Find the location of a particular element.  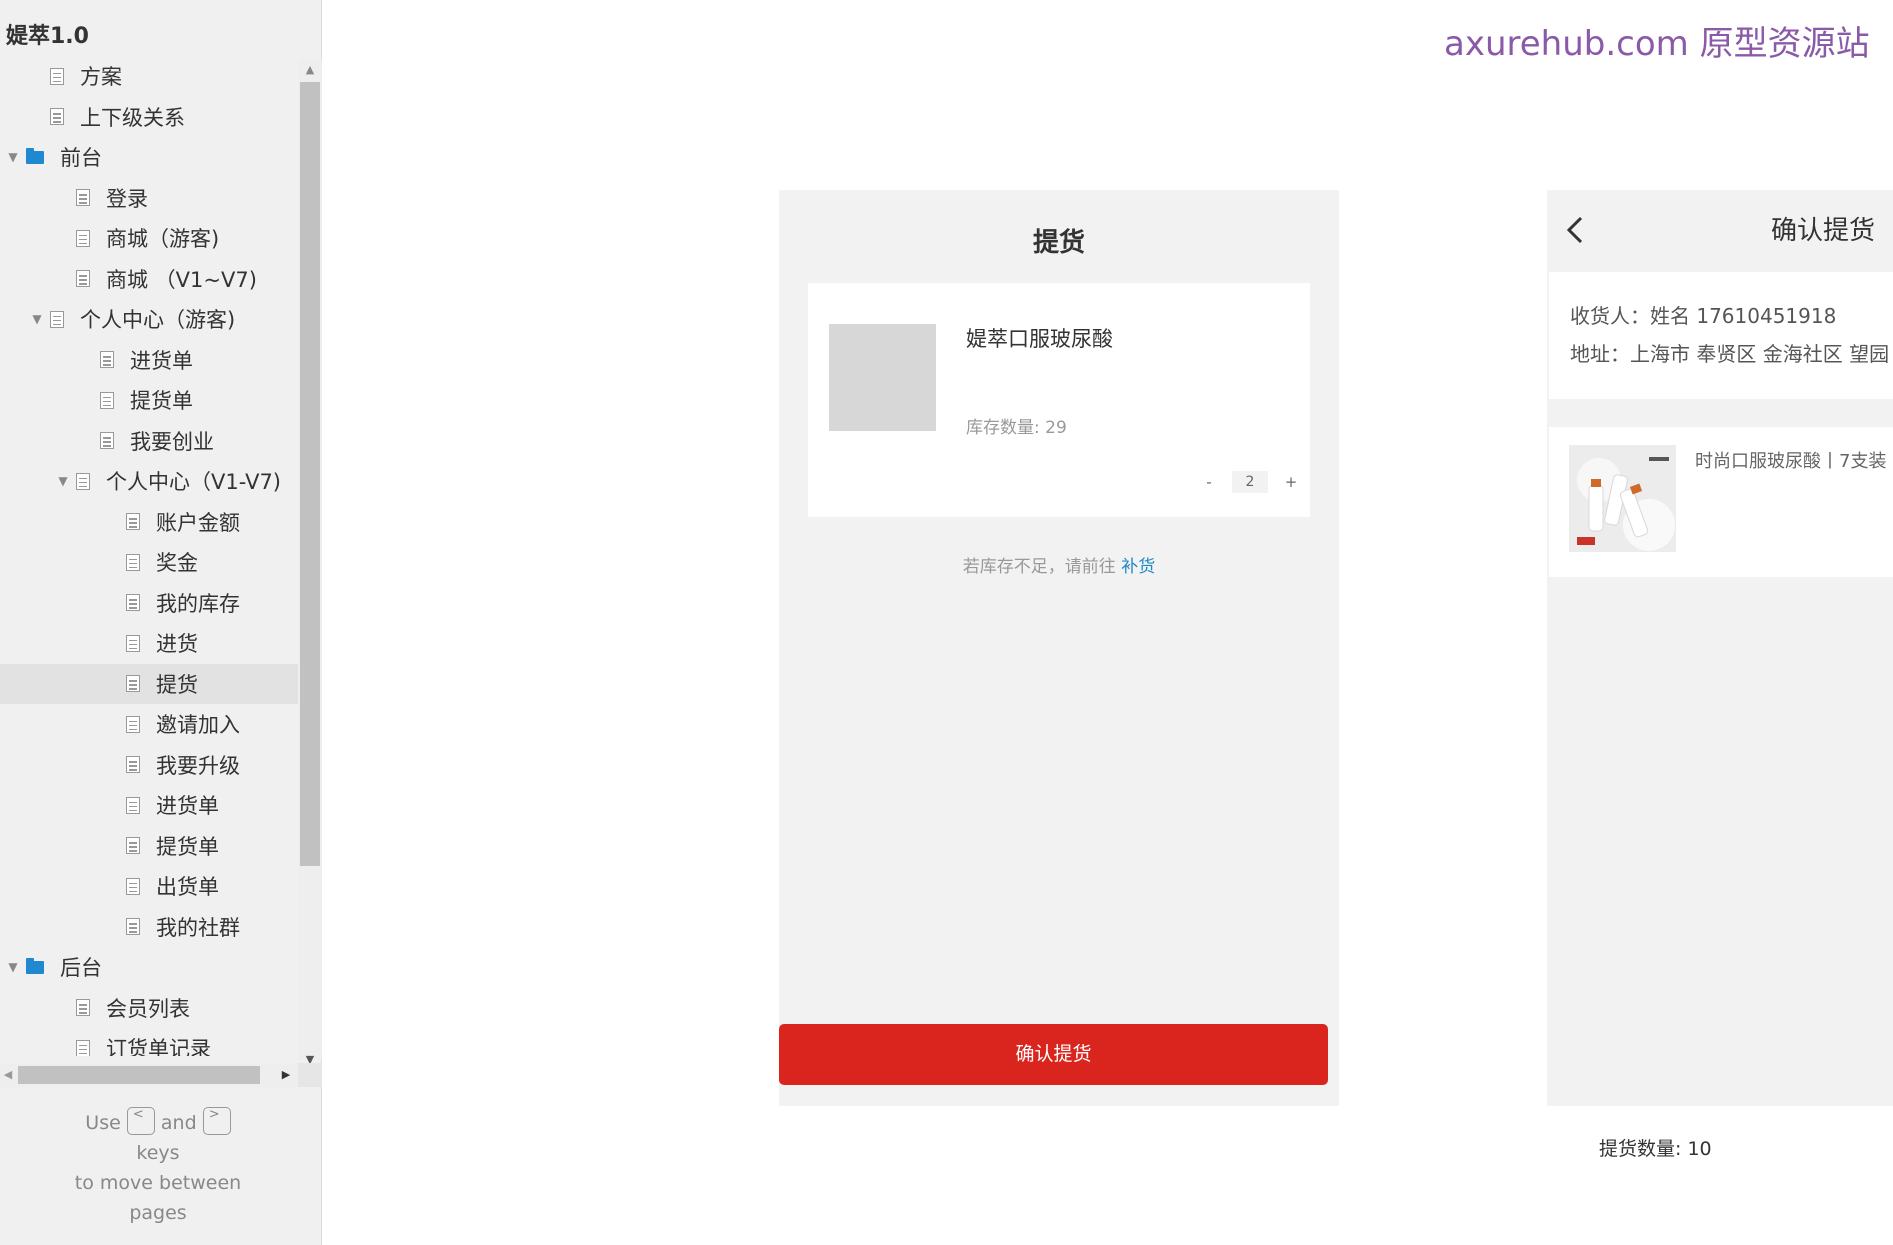

scroll-corner is located at coordinates (310, 1075).